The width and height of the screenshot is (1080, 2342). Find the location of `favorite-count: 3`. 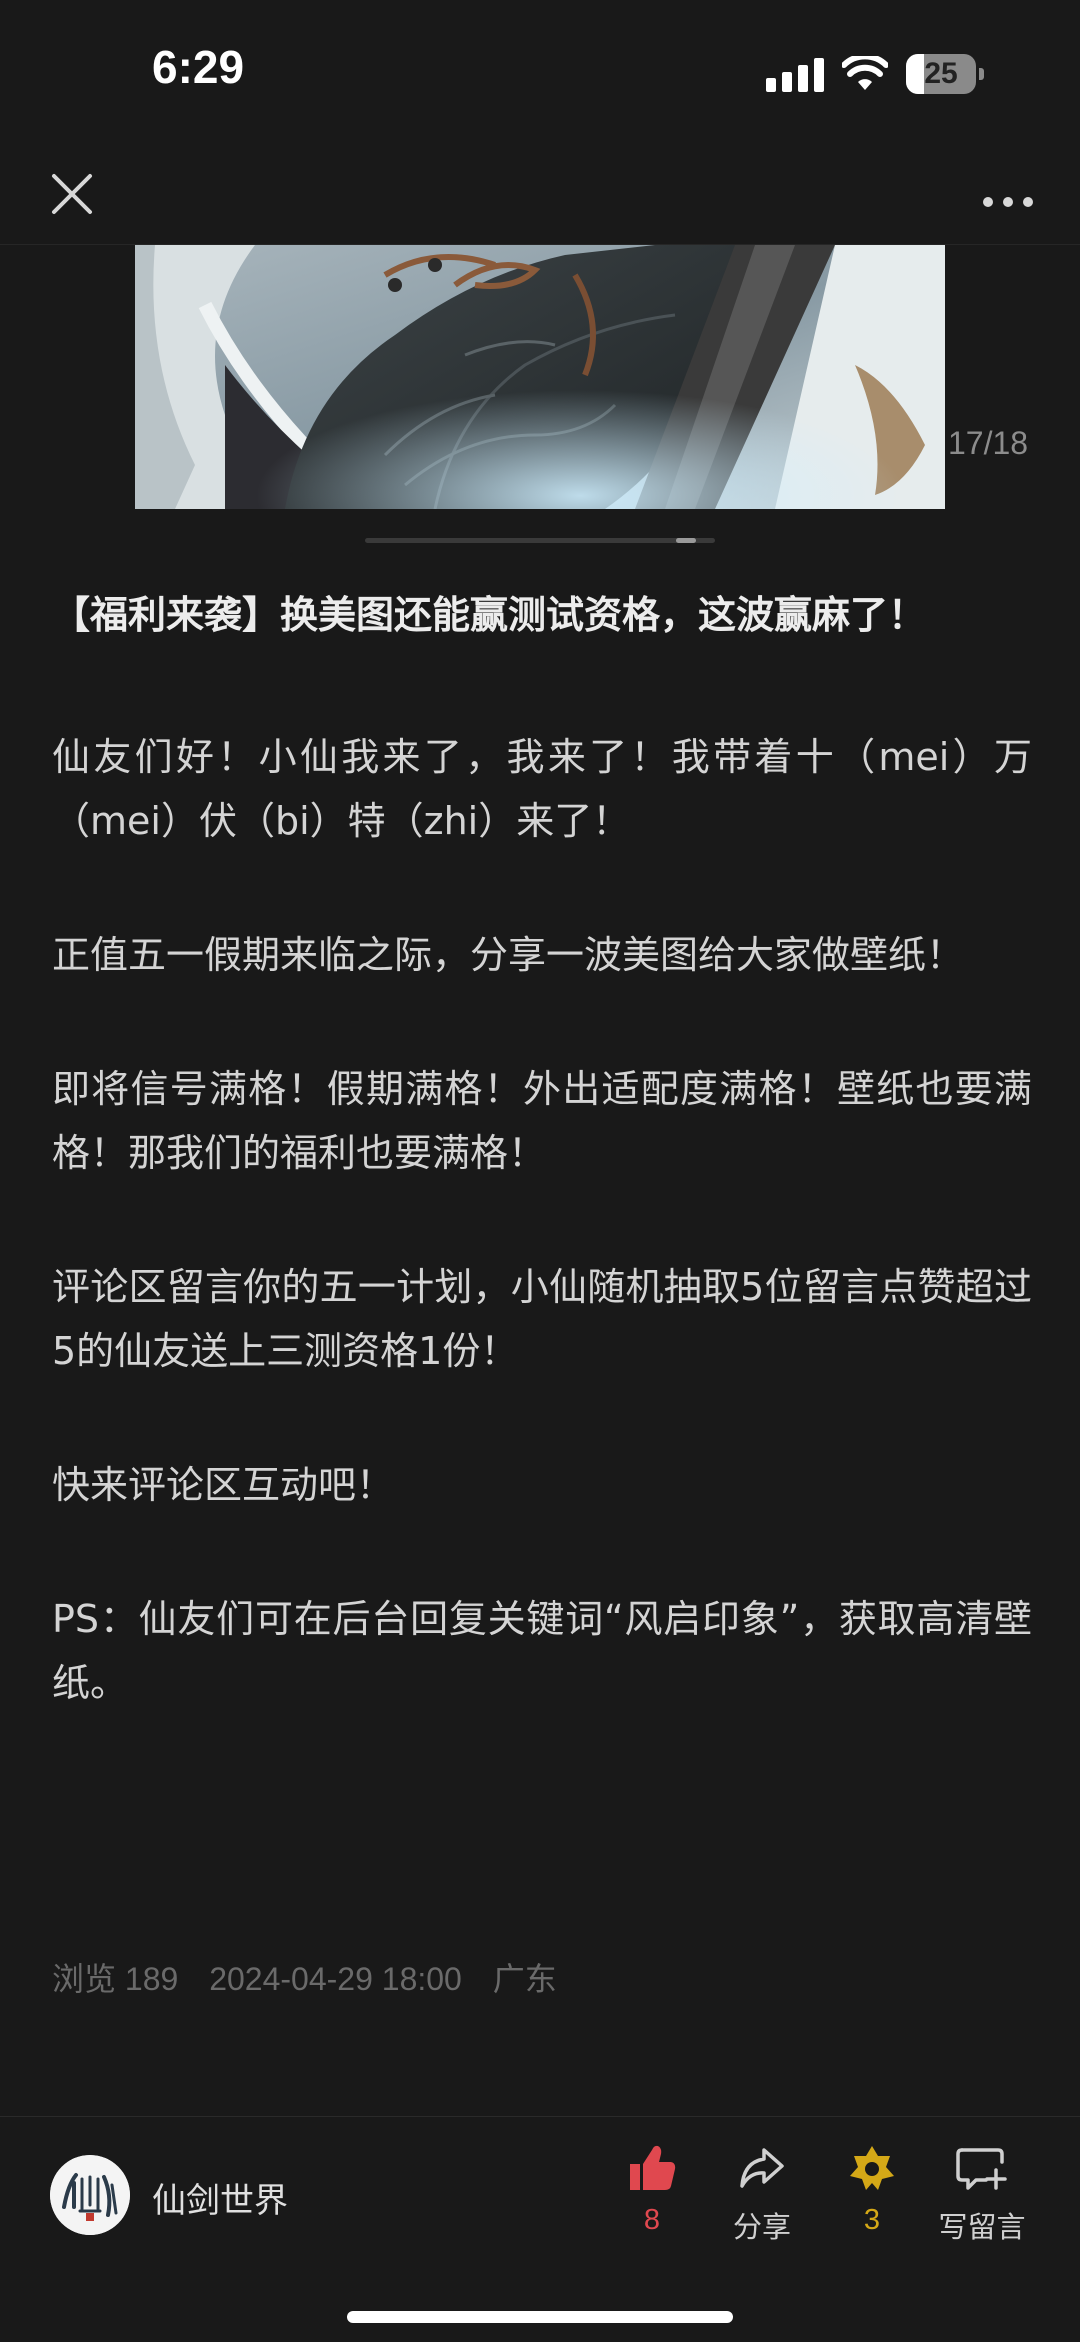

favorite-count: 3 is located at coordinates (872, 2220).